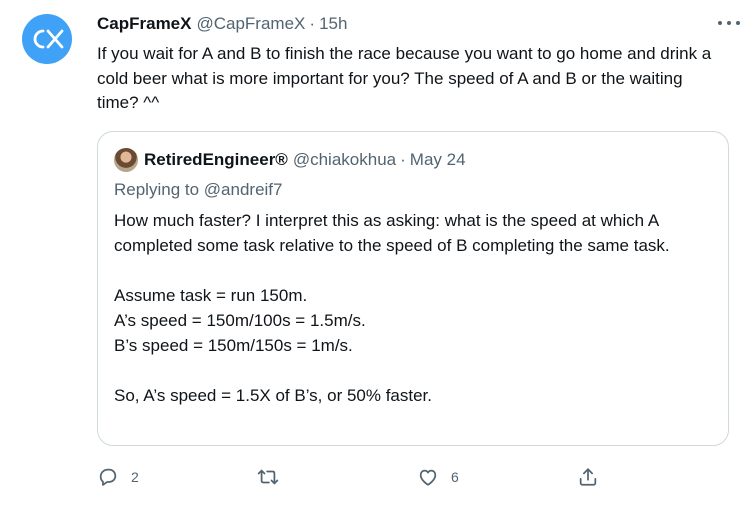 The height and width of the screenshot is (509, 756). I want to click on share-icon, so click(588, 477).